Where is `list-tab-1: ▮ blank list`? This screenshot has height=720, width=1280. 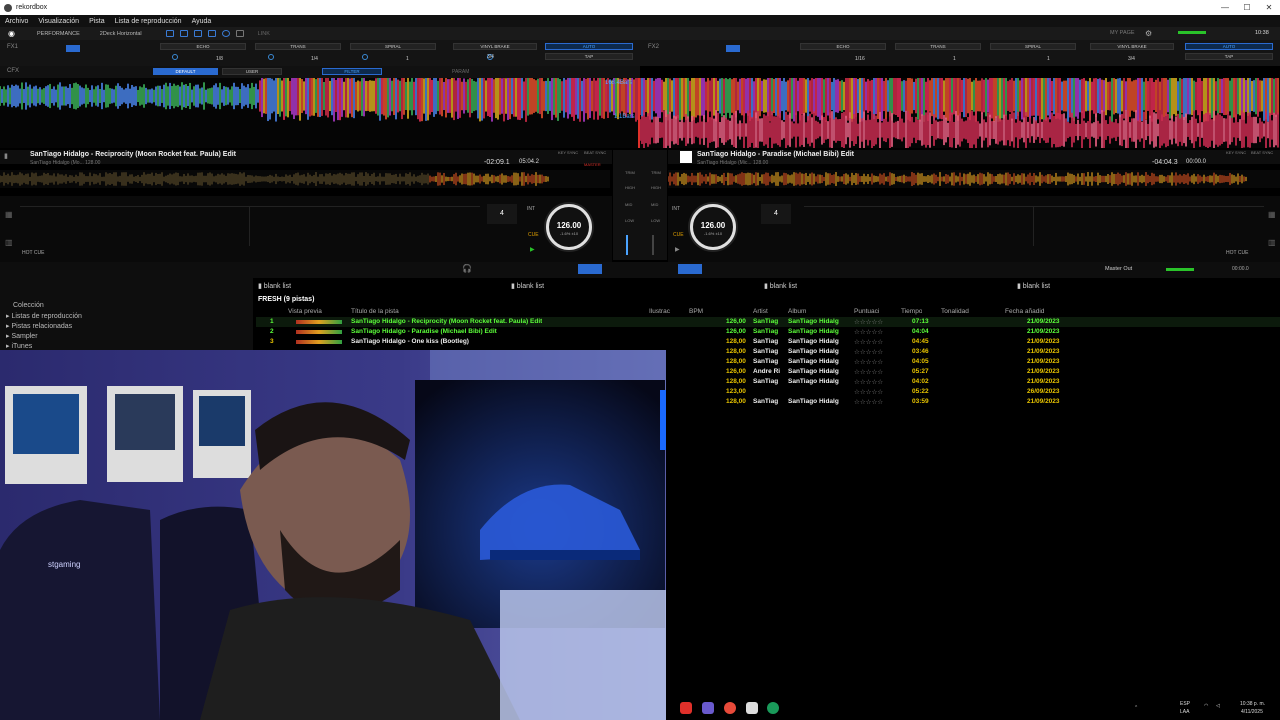 list-tab-1: ▮ blank list is located at coordinates (274, 286).